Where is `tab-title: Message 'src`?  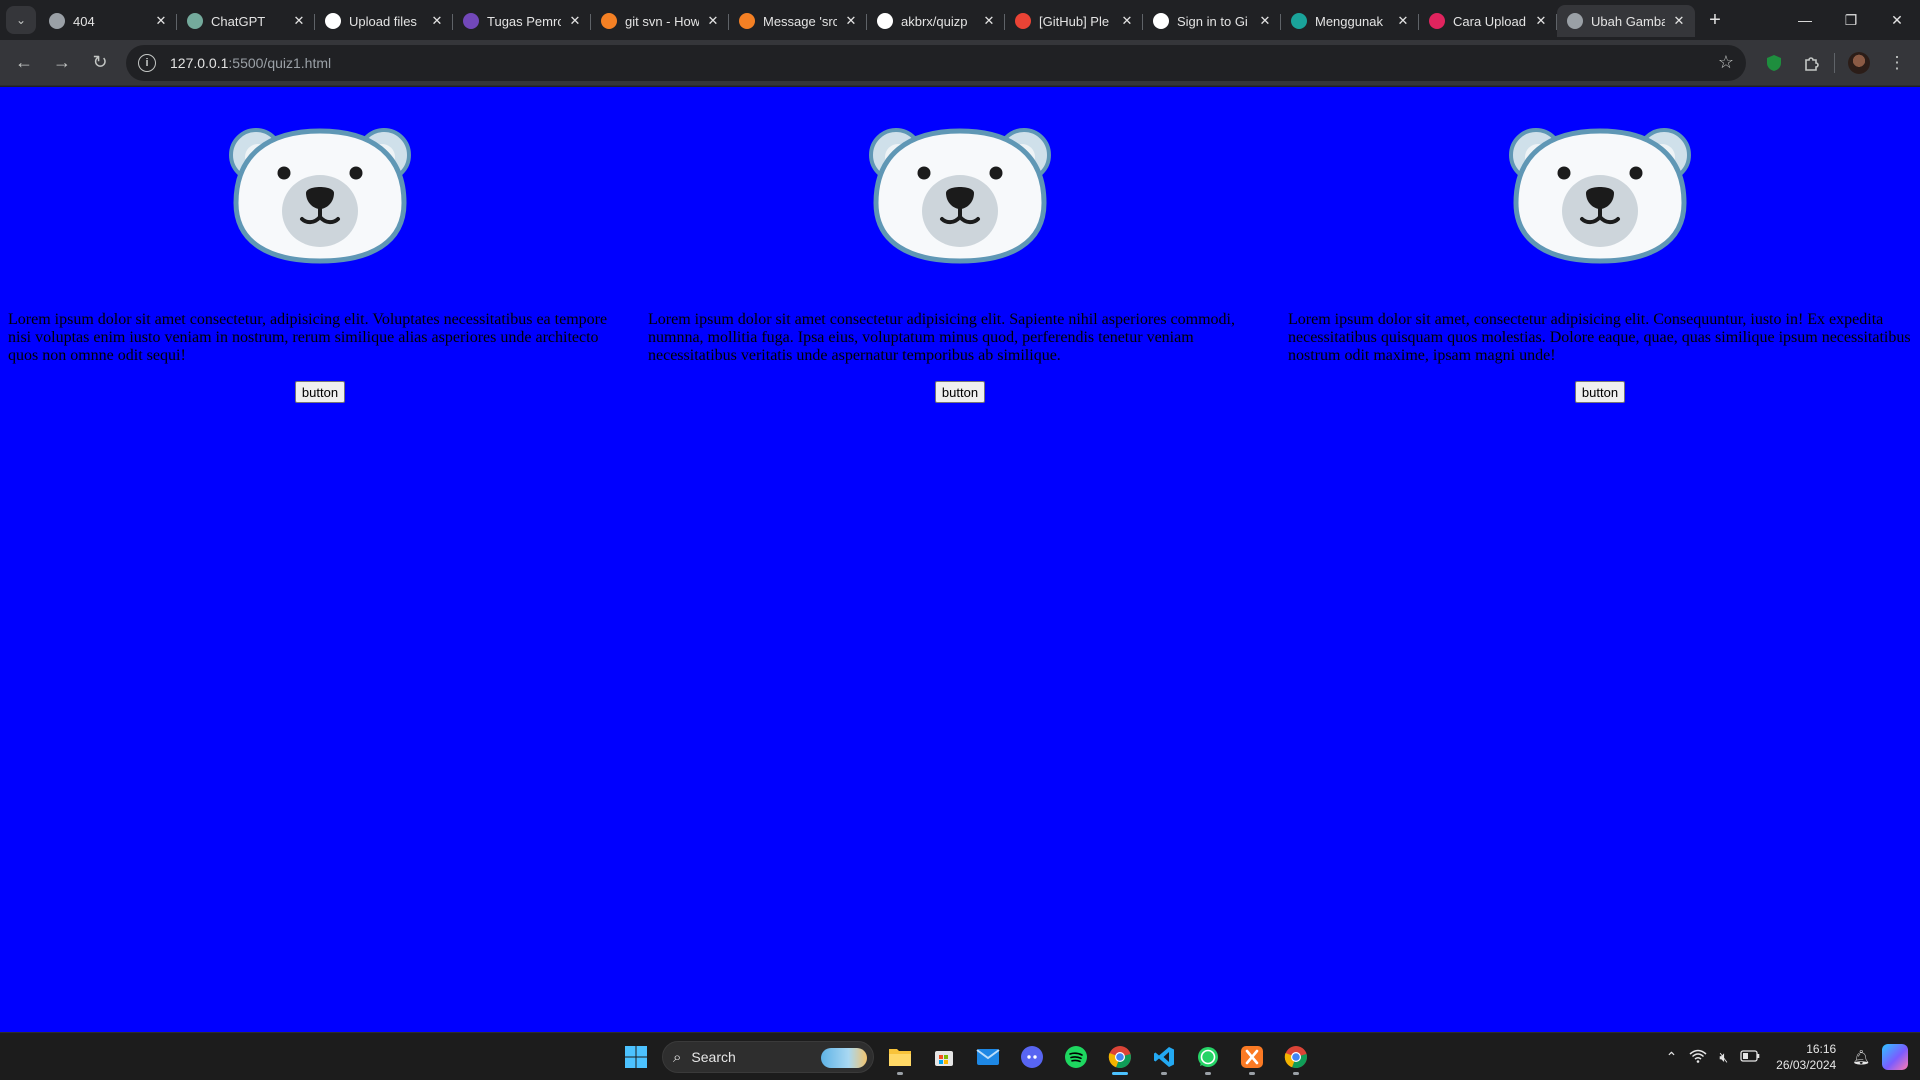 tab-title: Message 'src is located at coordinates (800, 21).